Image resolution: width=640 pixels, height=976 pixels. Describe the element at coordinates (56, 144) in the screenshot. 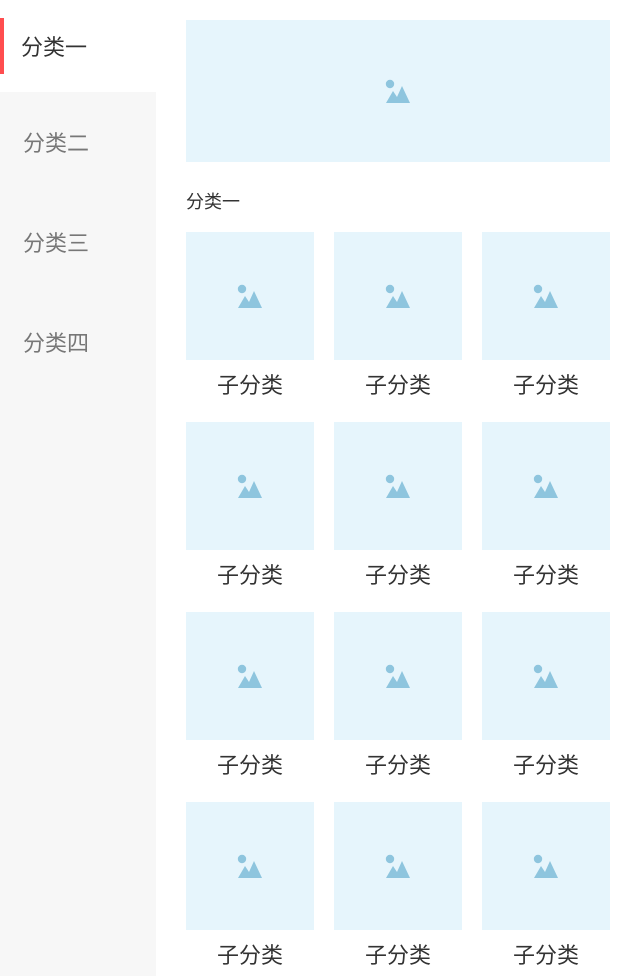

I see `sidebar-item-label: 分类二` at that location.